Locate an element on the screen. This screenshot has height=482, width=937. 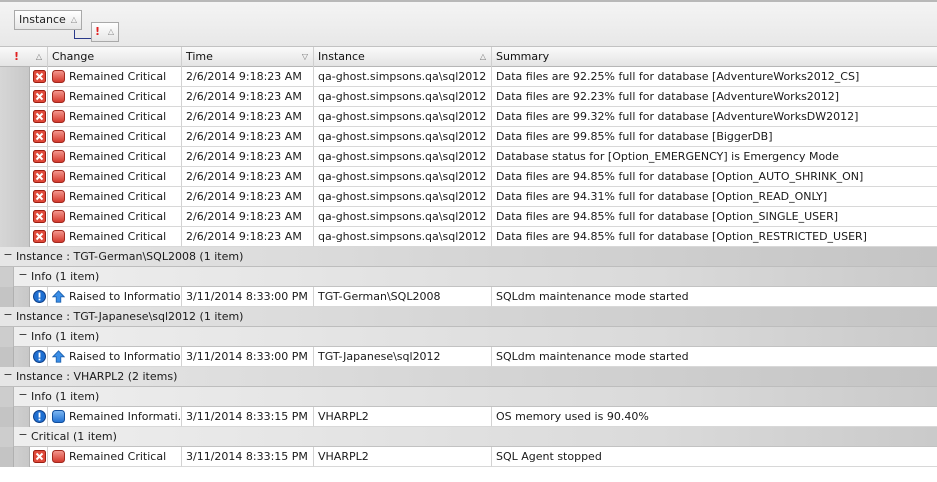
column-header-instance: Instance △ is located at coordinates (403, 57).